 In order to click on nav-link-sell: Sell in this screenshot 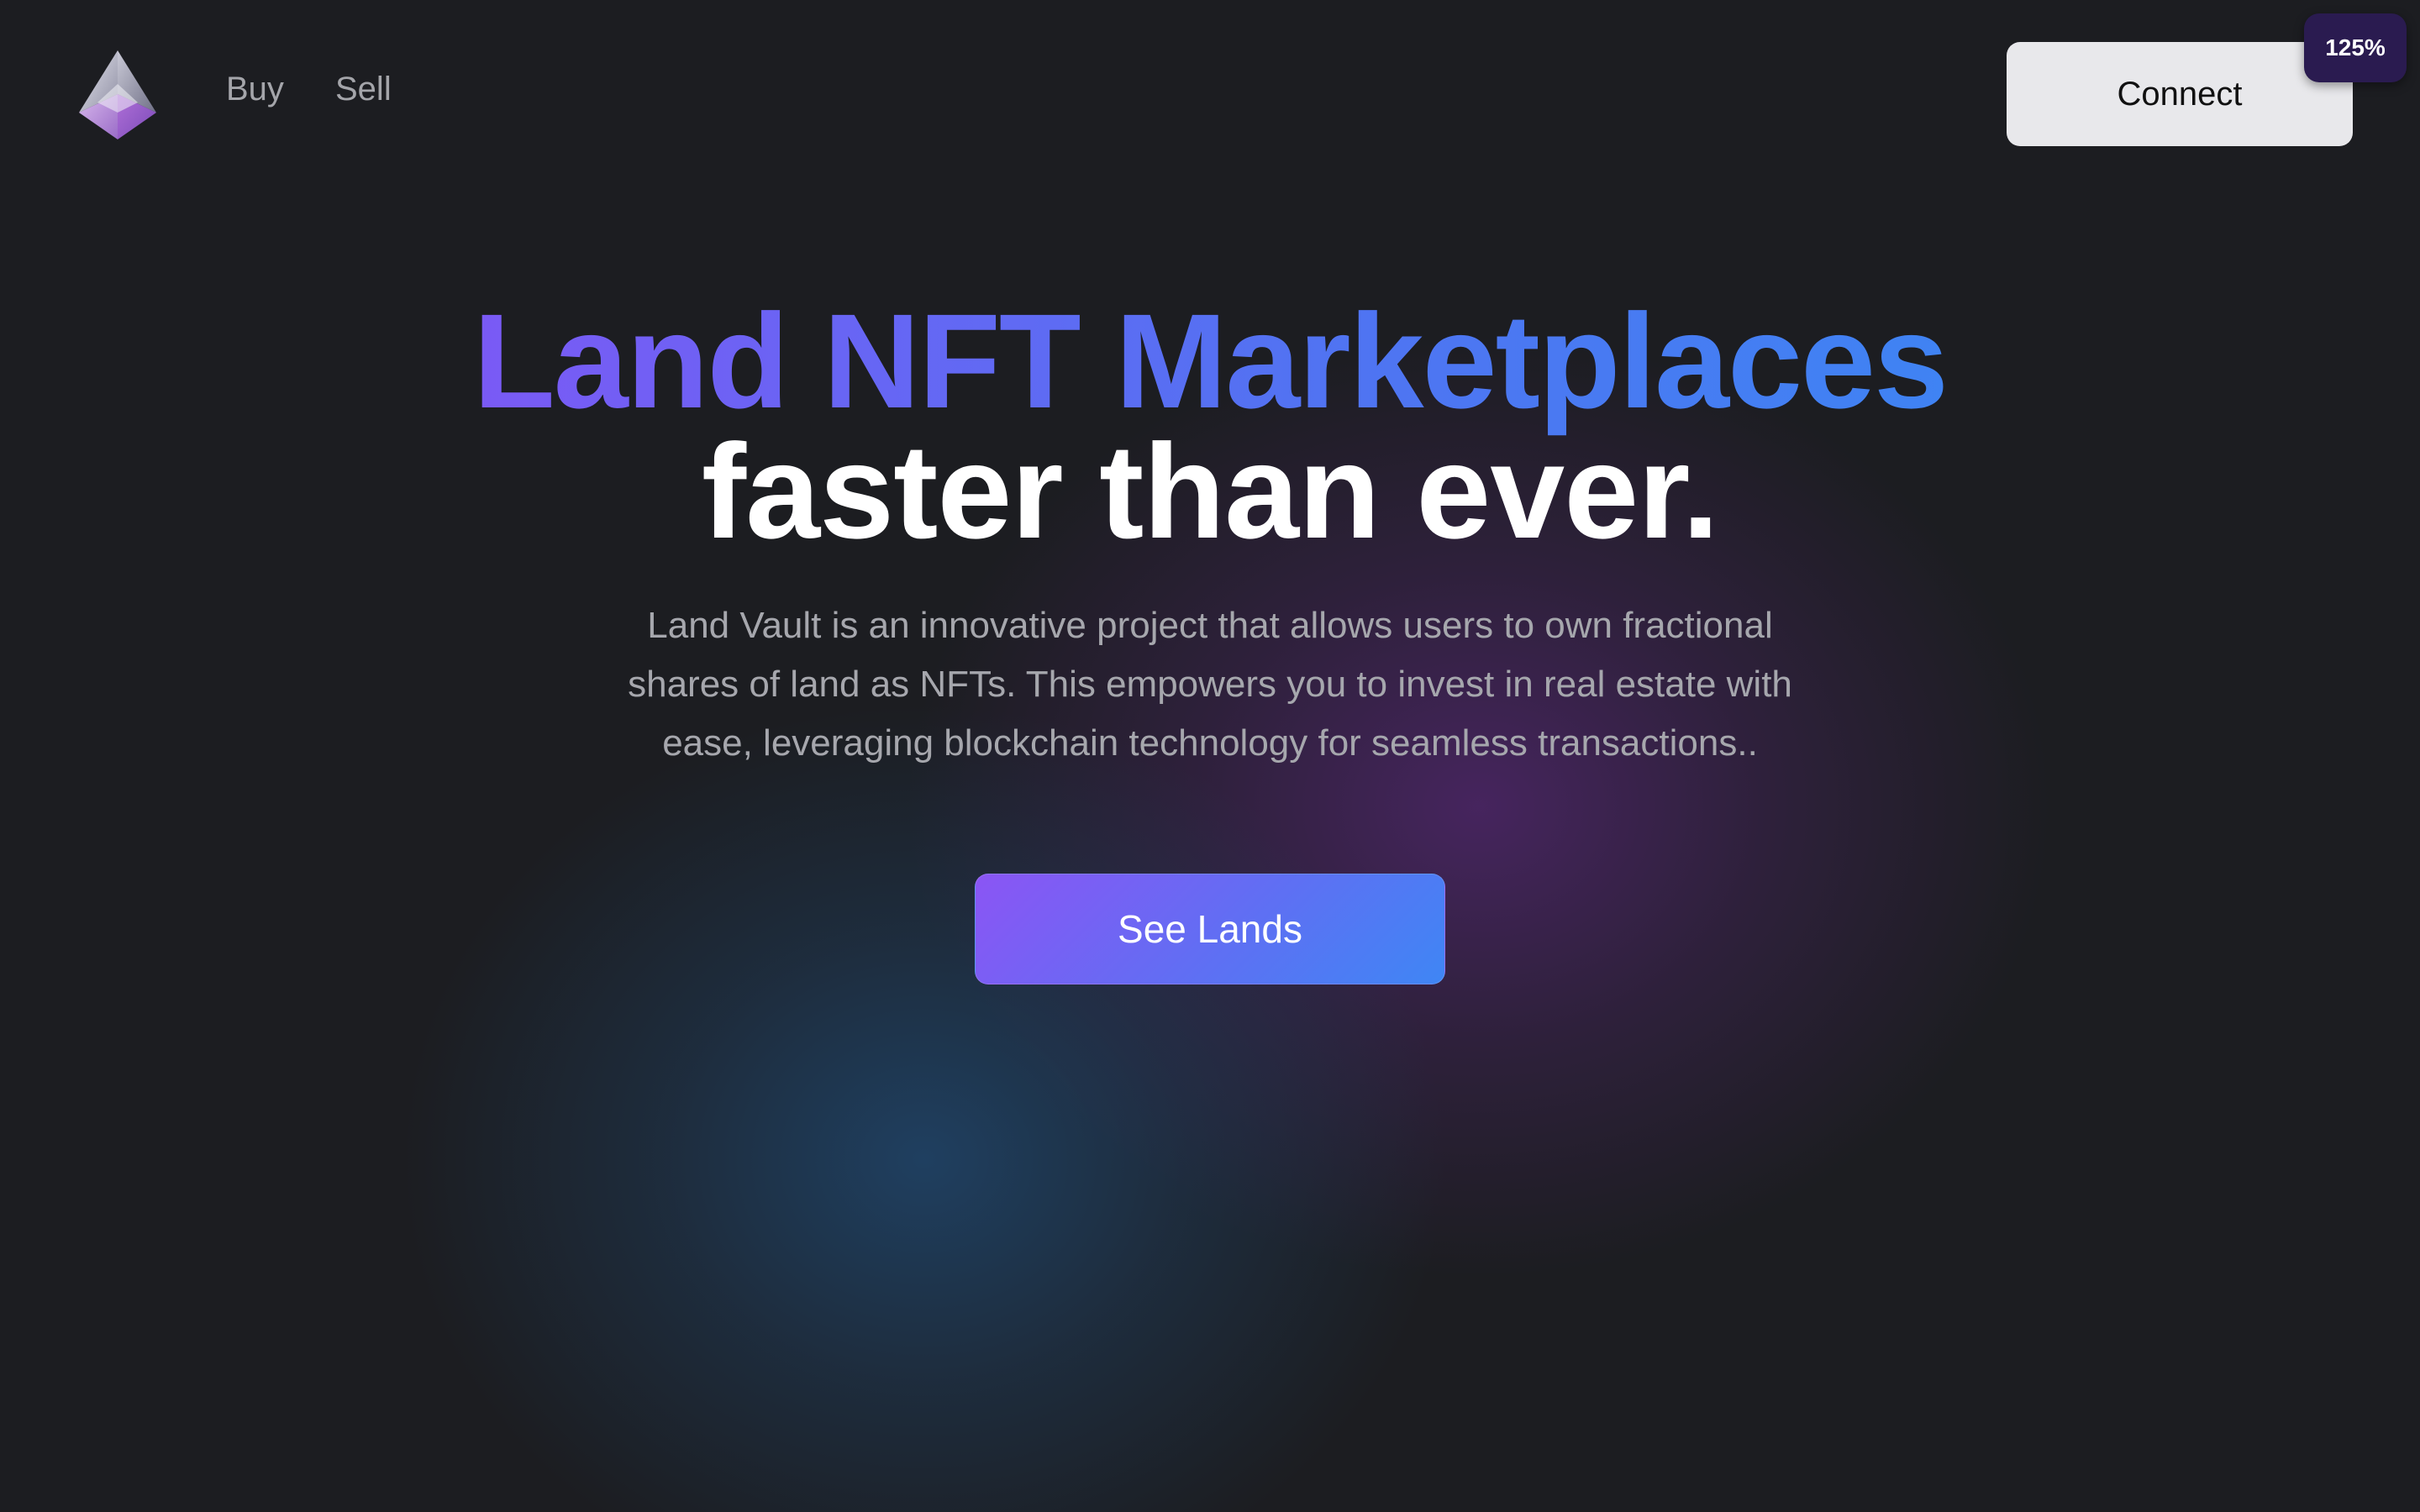, I will do `click(363, 89)`.